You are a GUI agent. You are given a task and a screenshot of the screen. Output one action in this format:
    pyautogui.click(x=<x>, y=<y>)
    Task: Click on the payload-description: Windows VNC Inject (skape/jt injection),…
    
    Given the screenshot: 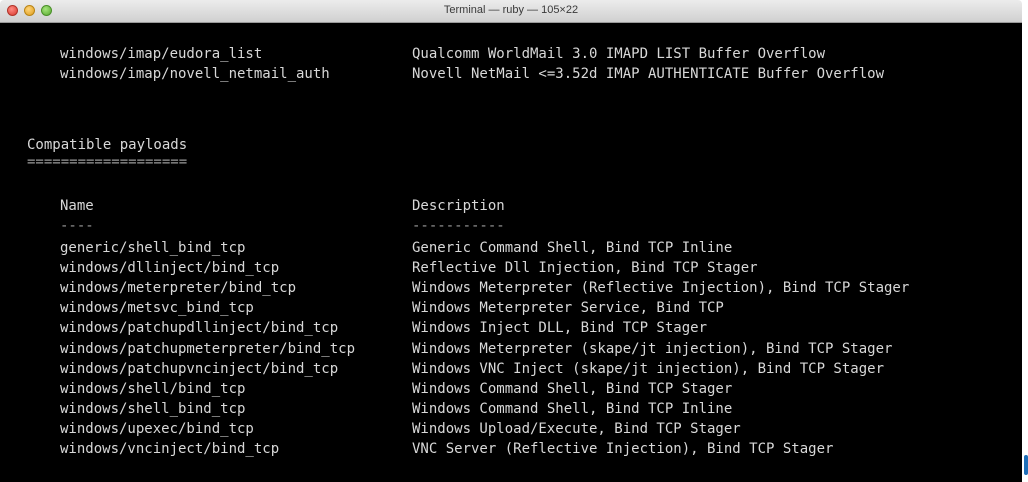 What is the action you would take?
    pyautogui.click(x=648, y=369)
    